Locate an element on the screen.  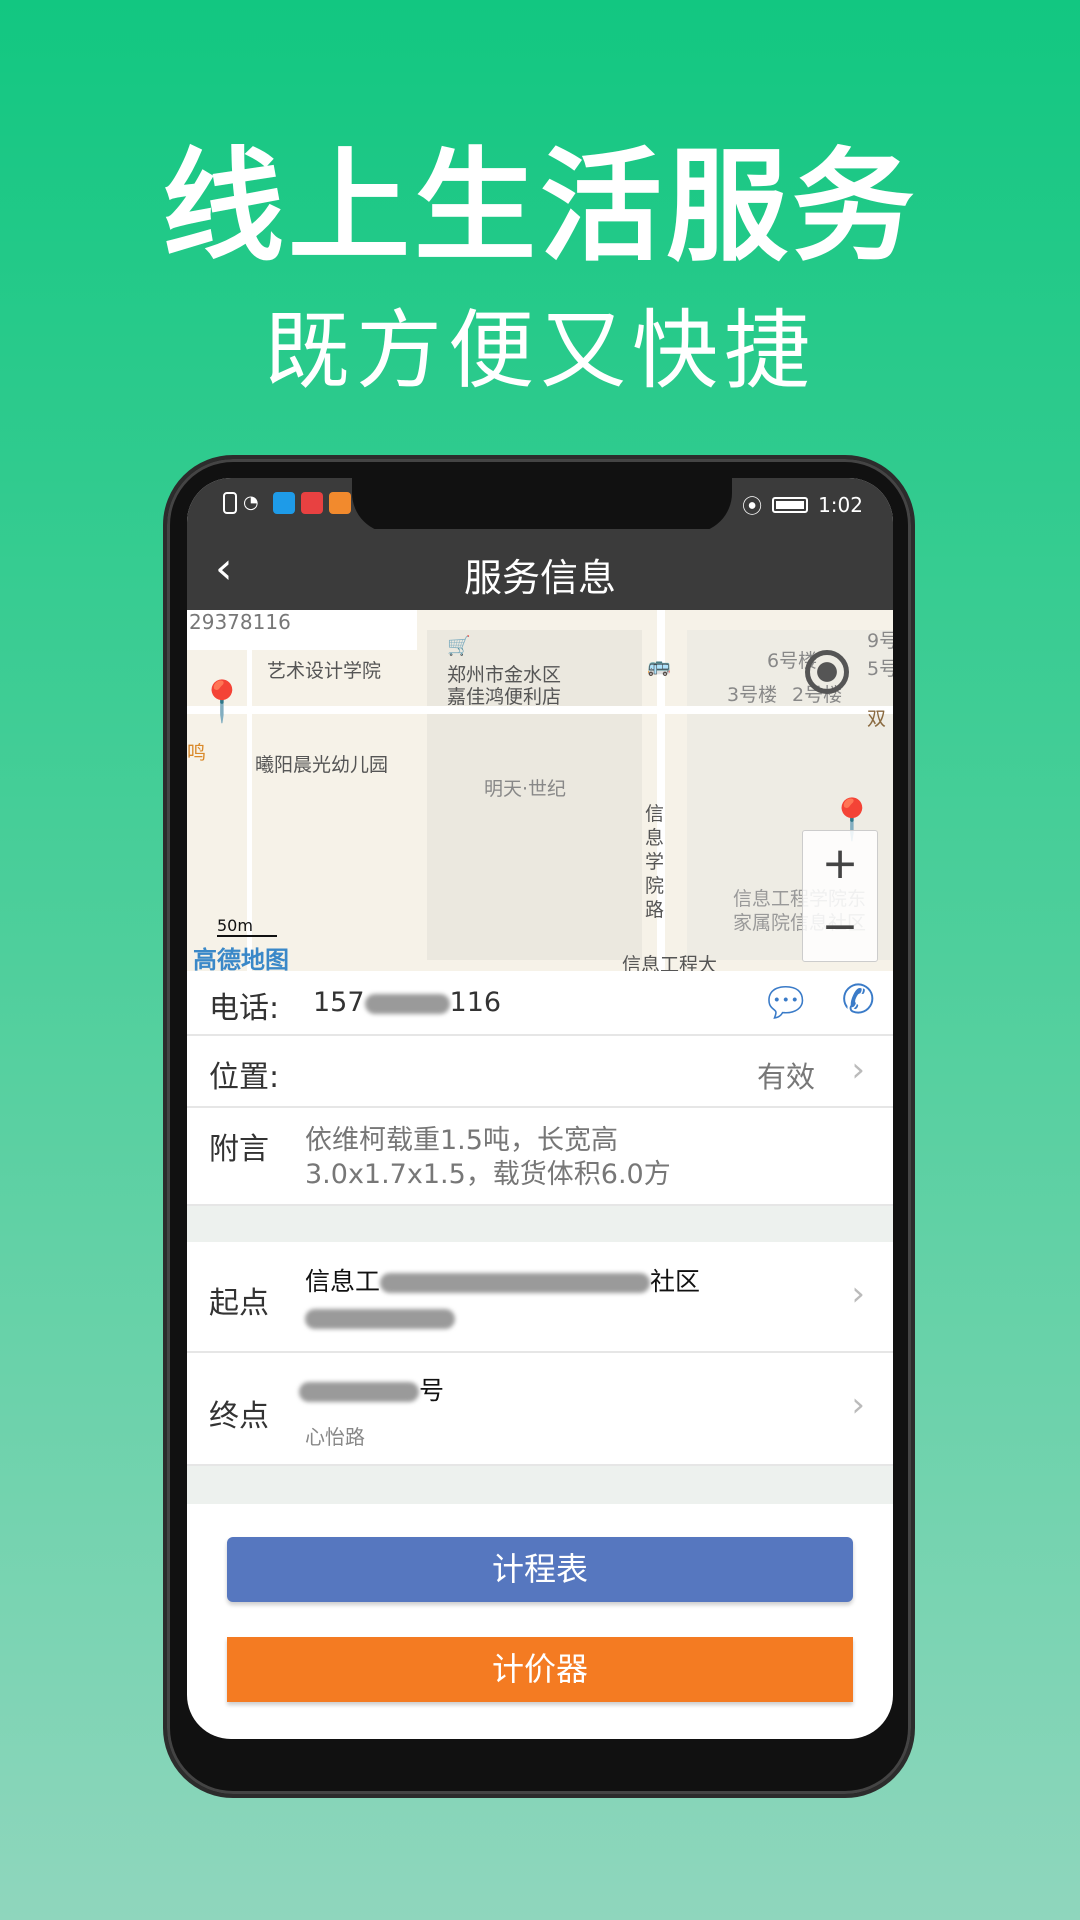
end-address: 号 is located at coordinates (371, 1389).